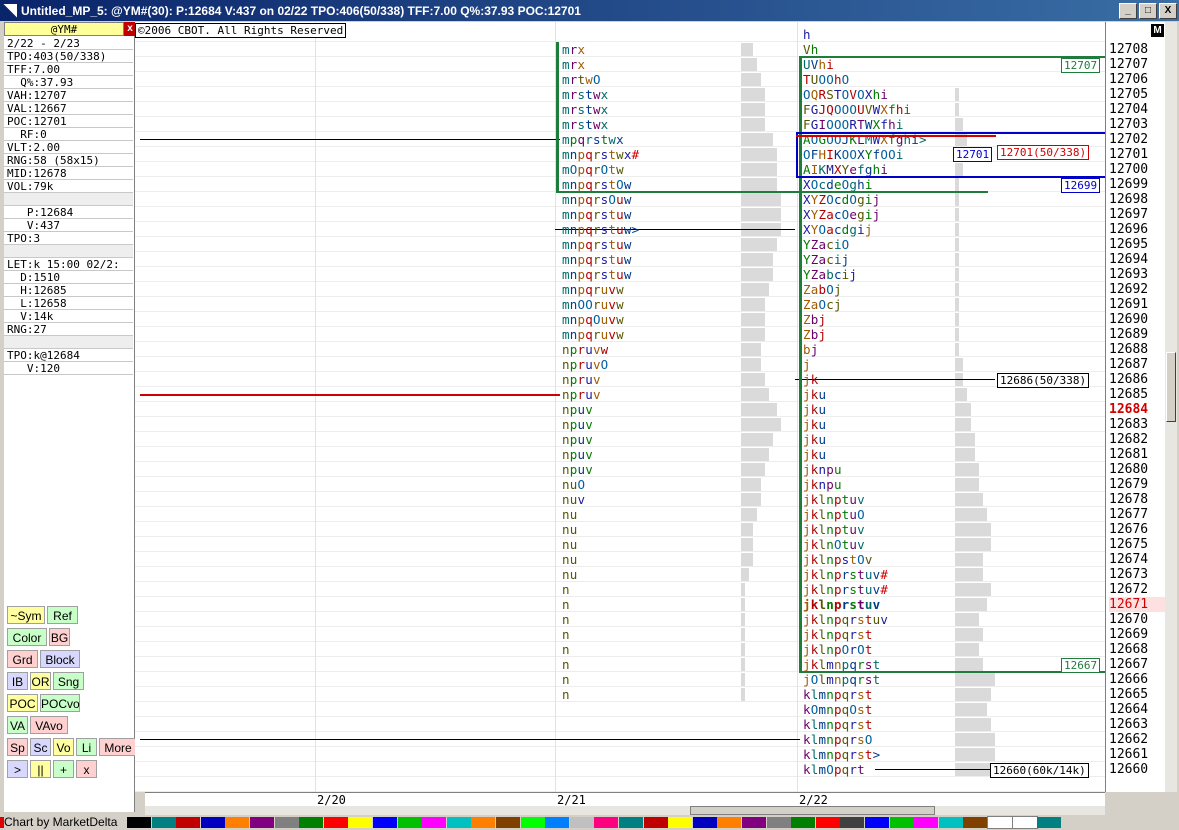 The width and height of the screenshot is (1179, 830). Describe the element at coordinates (59, 637) in the screenshot. I see `toolbar-button-bg: BG` at that location.